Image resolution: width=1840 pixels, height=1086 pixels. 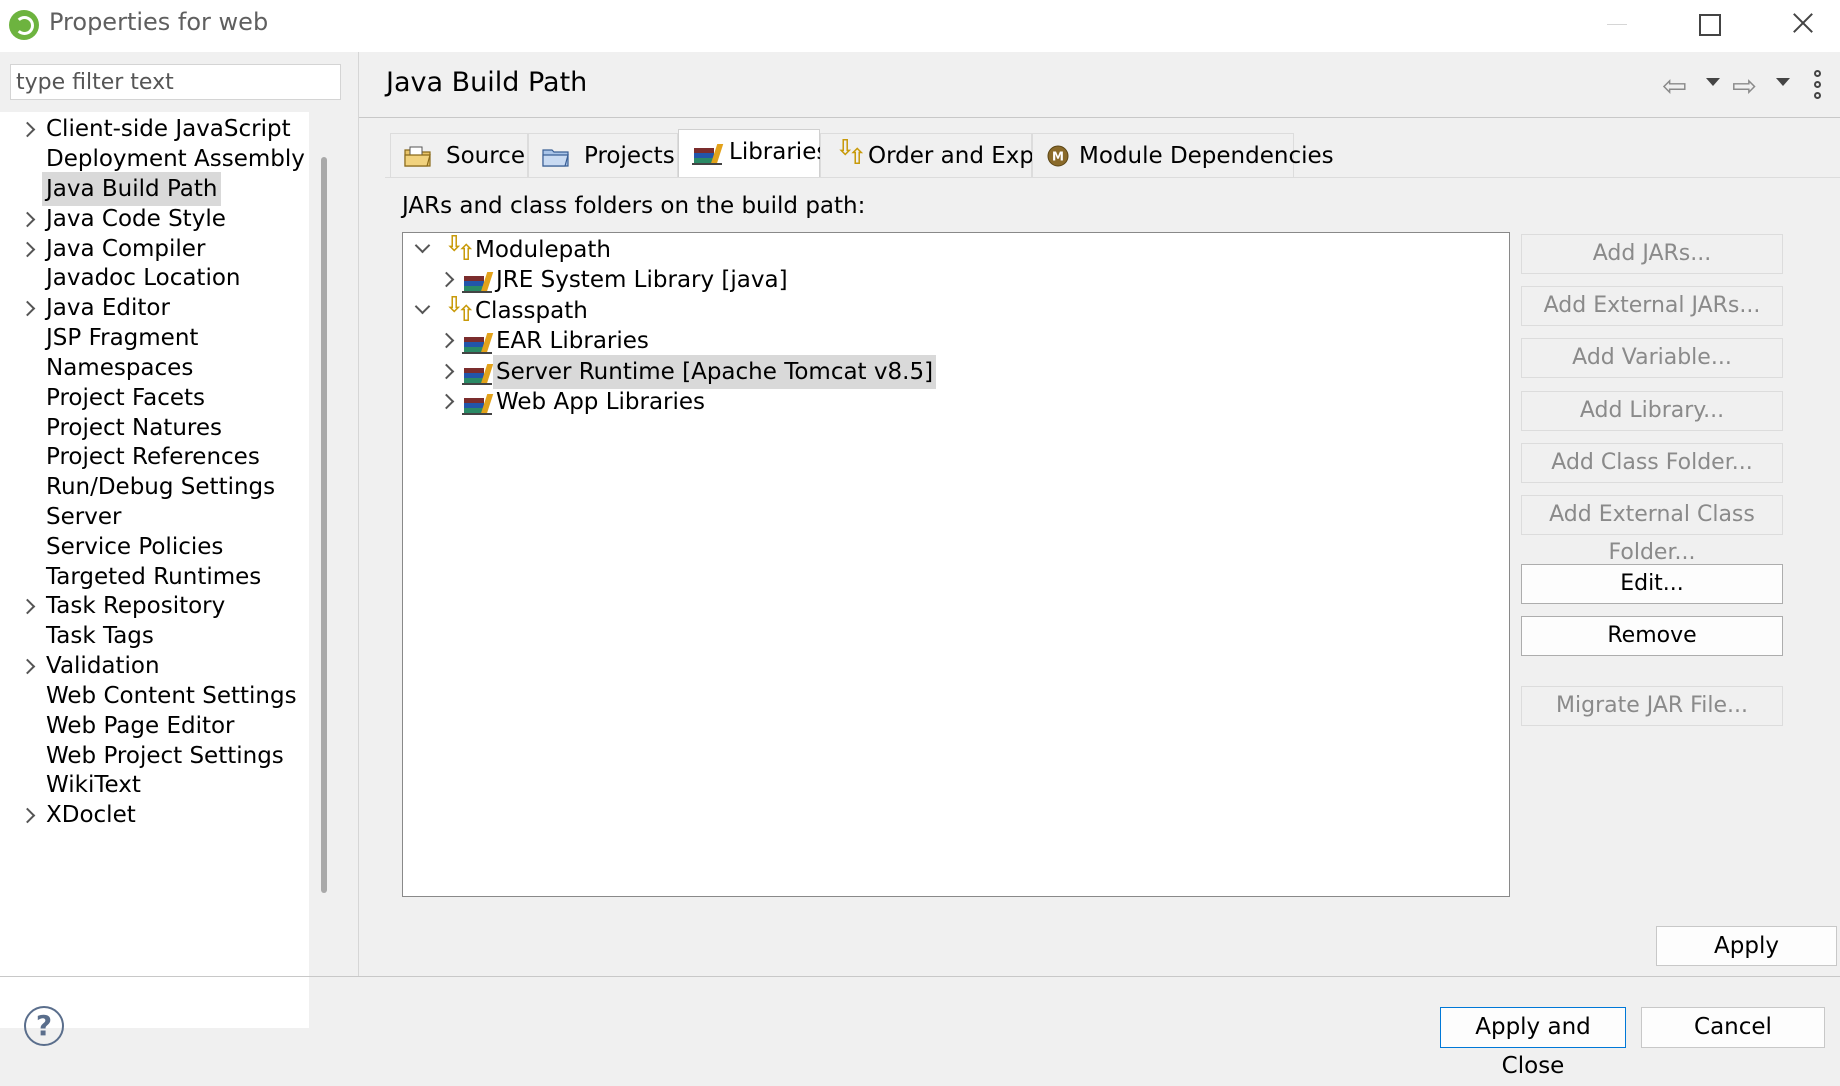 What do you see at coordinates (150, 487) in the screenshot?
I see `nav-item-run-debug-settings: Run/Debug Settings` at bounding box center [150, 487].